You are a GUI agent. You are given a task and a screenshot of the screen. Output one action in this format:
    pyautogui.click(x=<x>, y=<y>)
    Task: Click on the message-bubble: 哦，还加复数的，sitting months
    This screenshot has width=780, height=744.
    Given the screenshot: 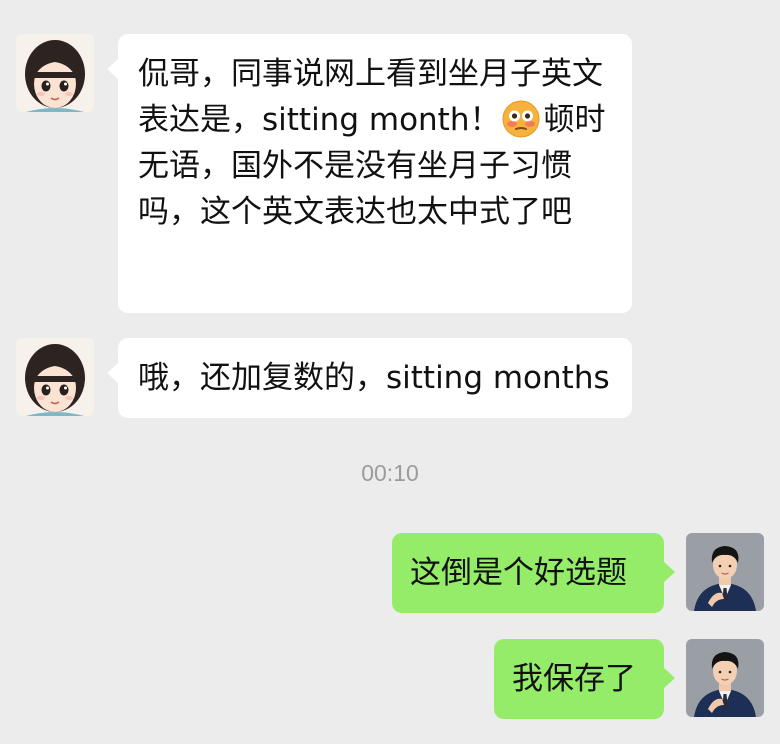 What is the action you would take?
    pyautogui.click(x=369, y=378)
    